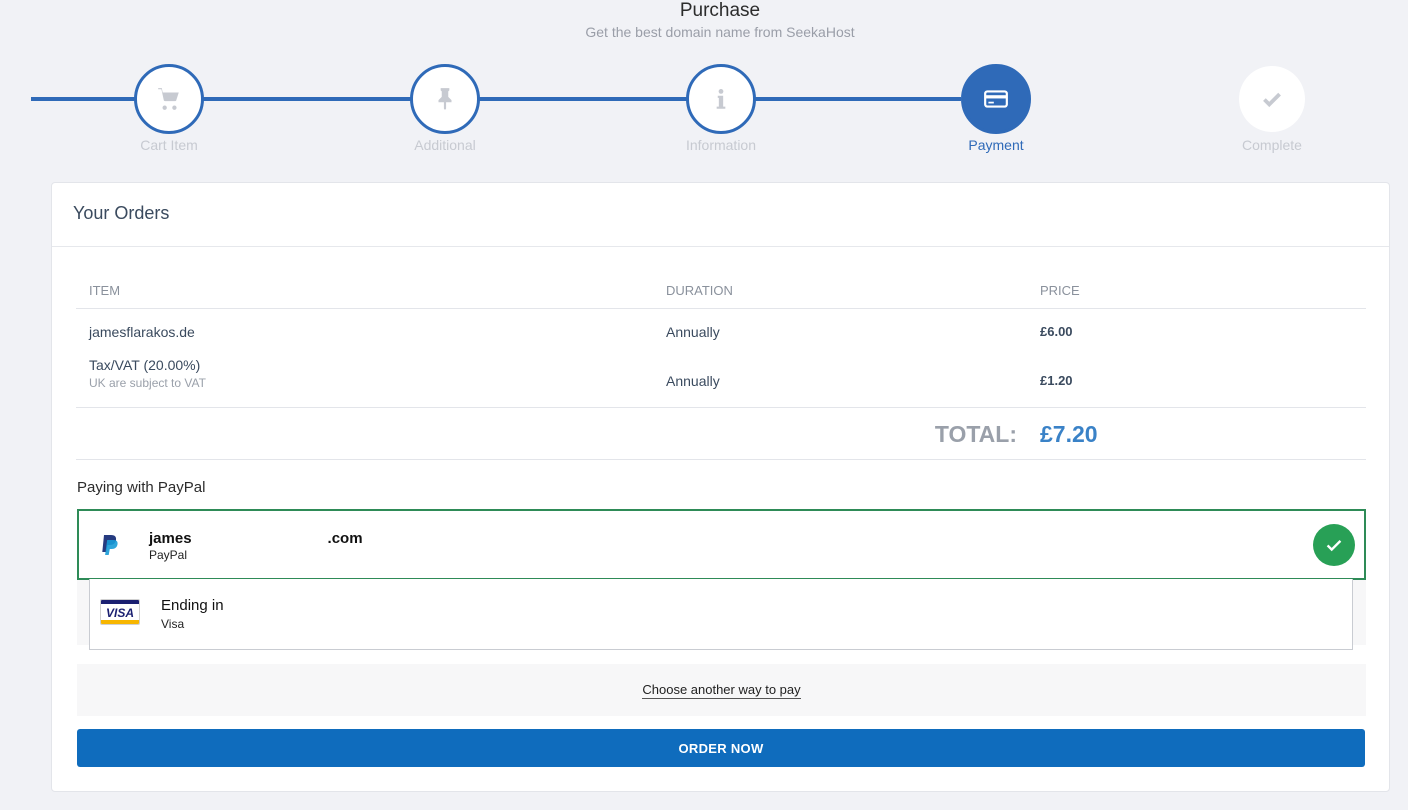 The image size is (1408, 810). I want to click on step-cart-item: Cart Item, so click(169, 108).